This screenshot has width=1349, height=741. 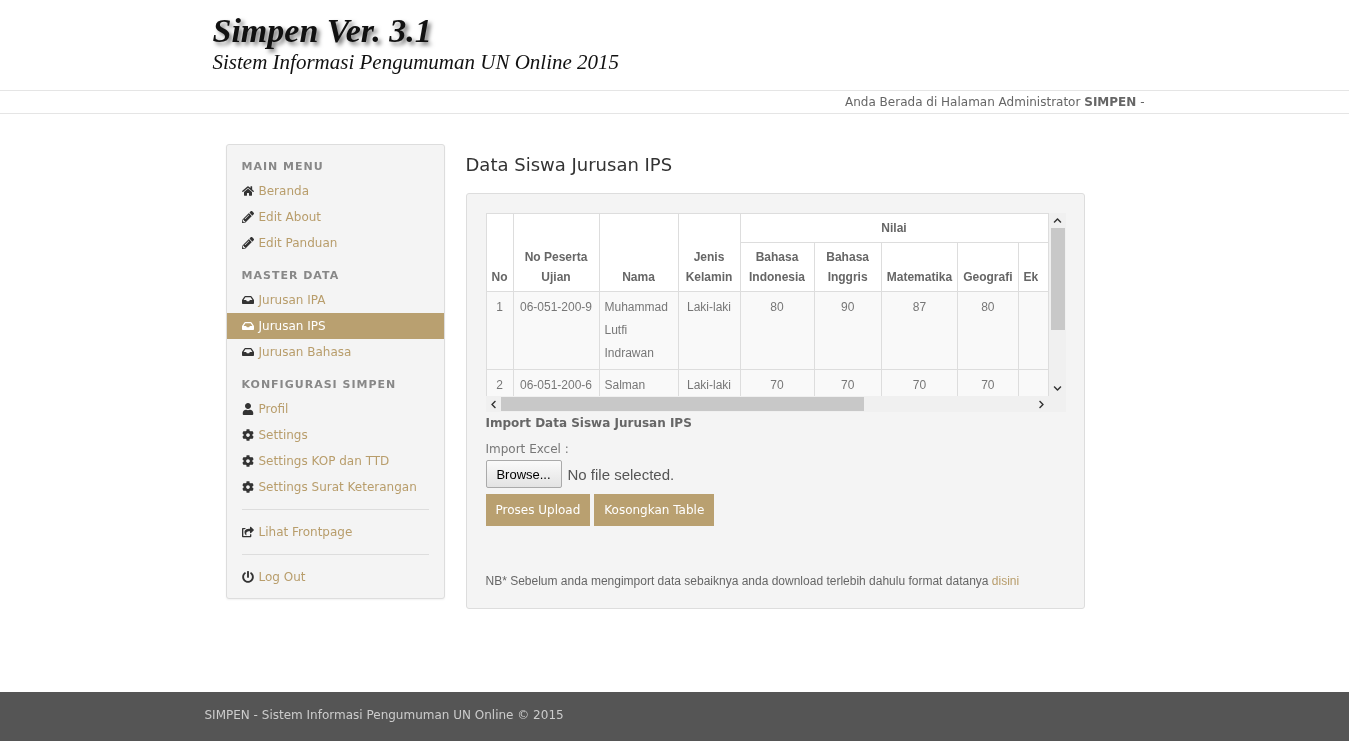 I want to click on logo-title: Simpen Ver. 3.1, so click(x=322, y=31).